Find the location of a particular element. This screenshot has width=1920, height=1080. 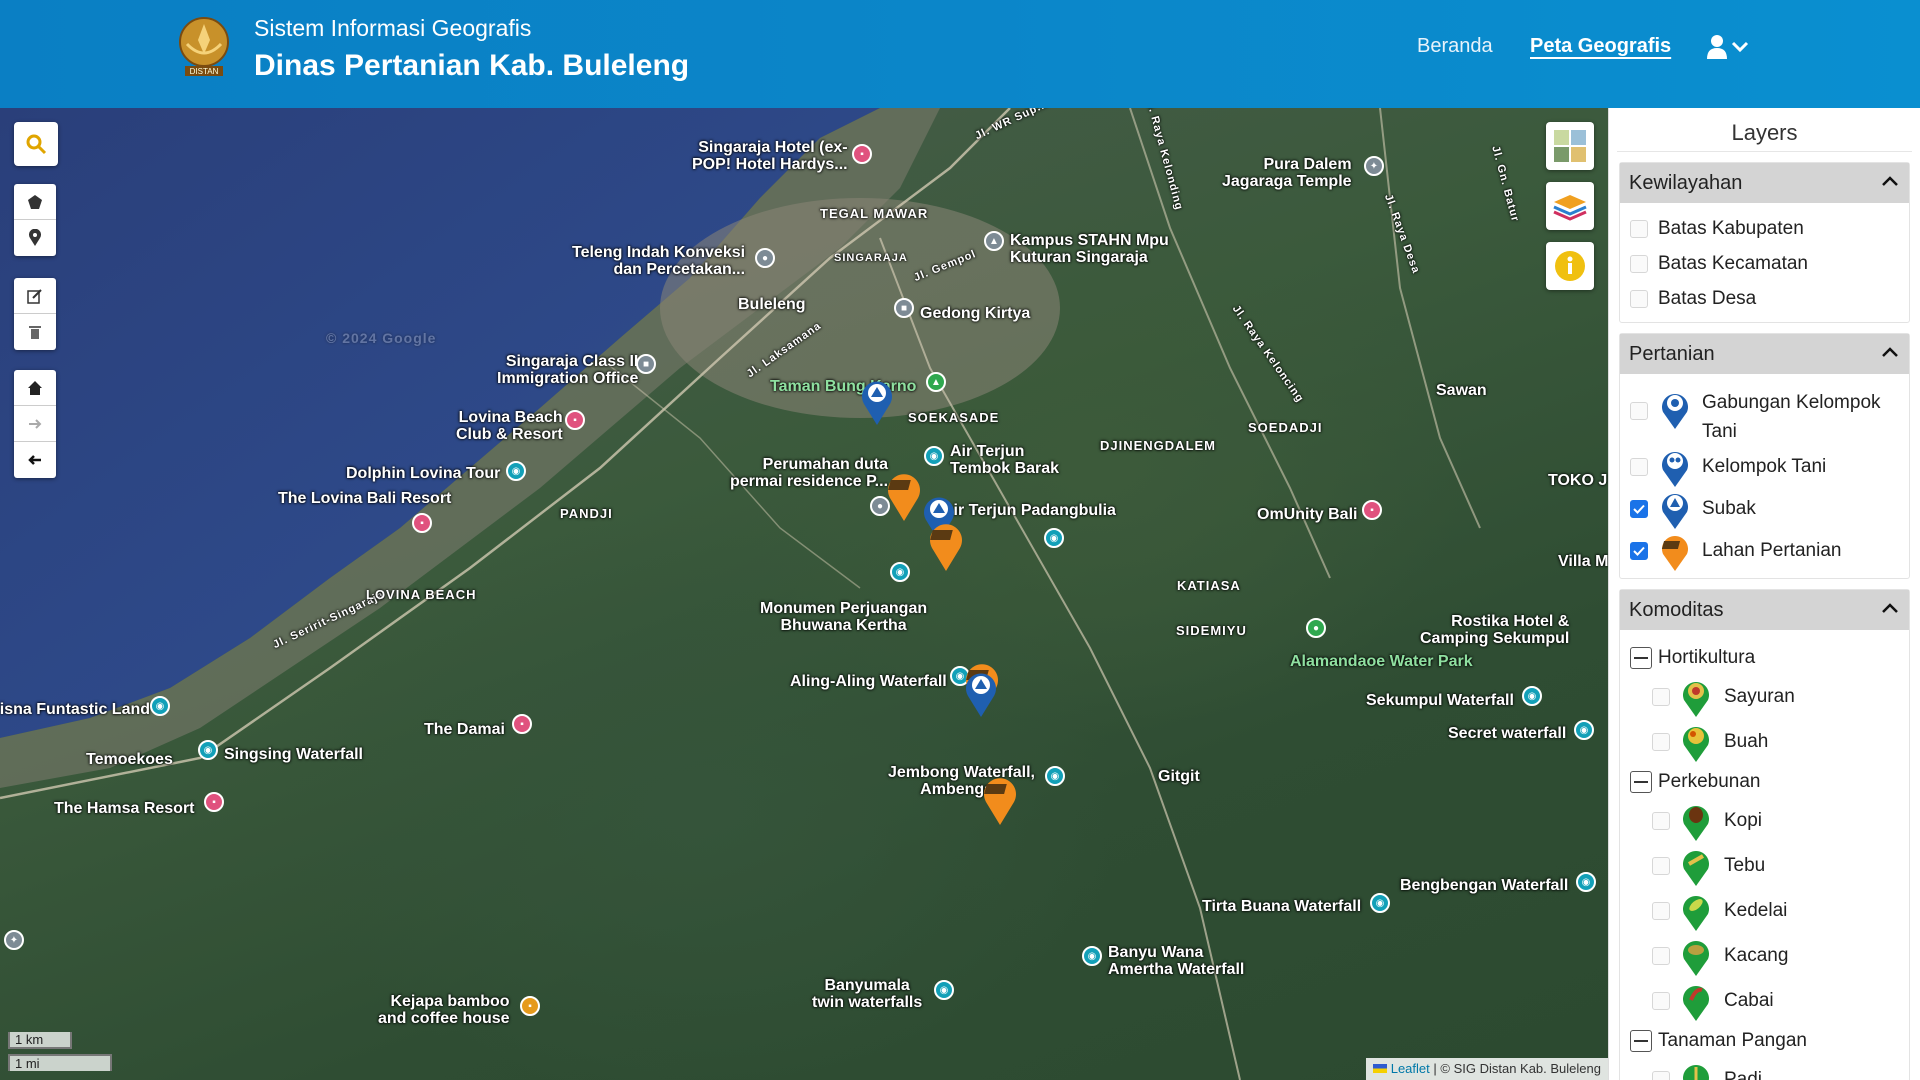

temple-poi-icon: ✦ is located at coordinates (1374, 166).